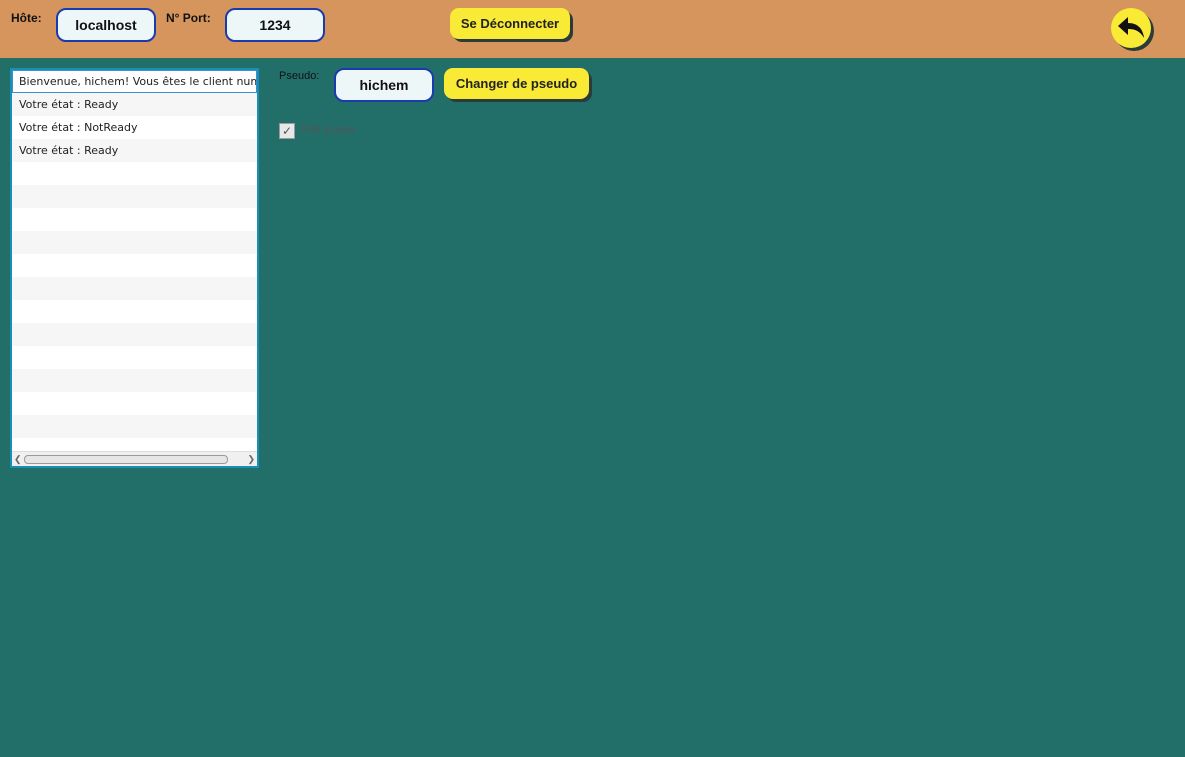  I want to click on back-button, so click(1131, 28).